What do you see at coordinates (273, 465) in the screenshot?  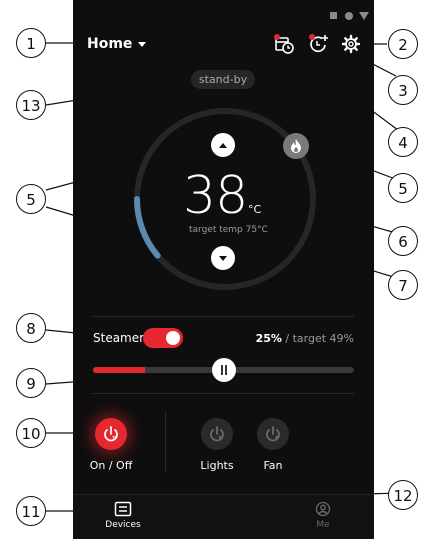 I see `fan-label: Fan` at bounding box center [273, 465].